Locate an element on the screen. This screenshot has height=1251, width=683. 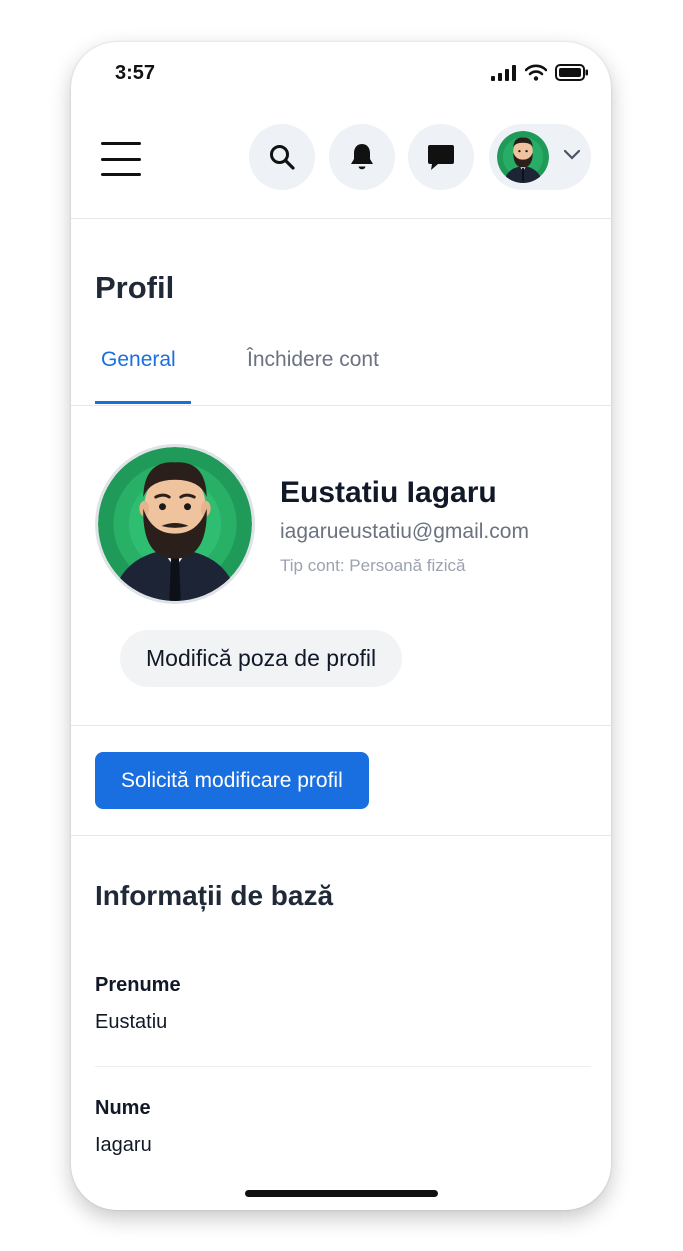
messages-button is located at coordinates (441, 157).